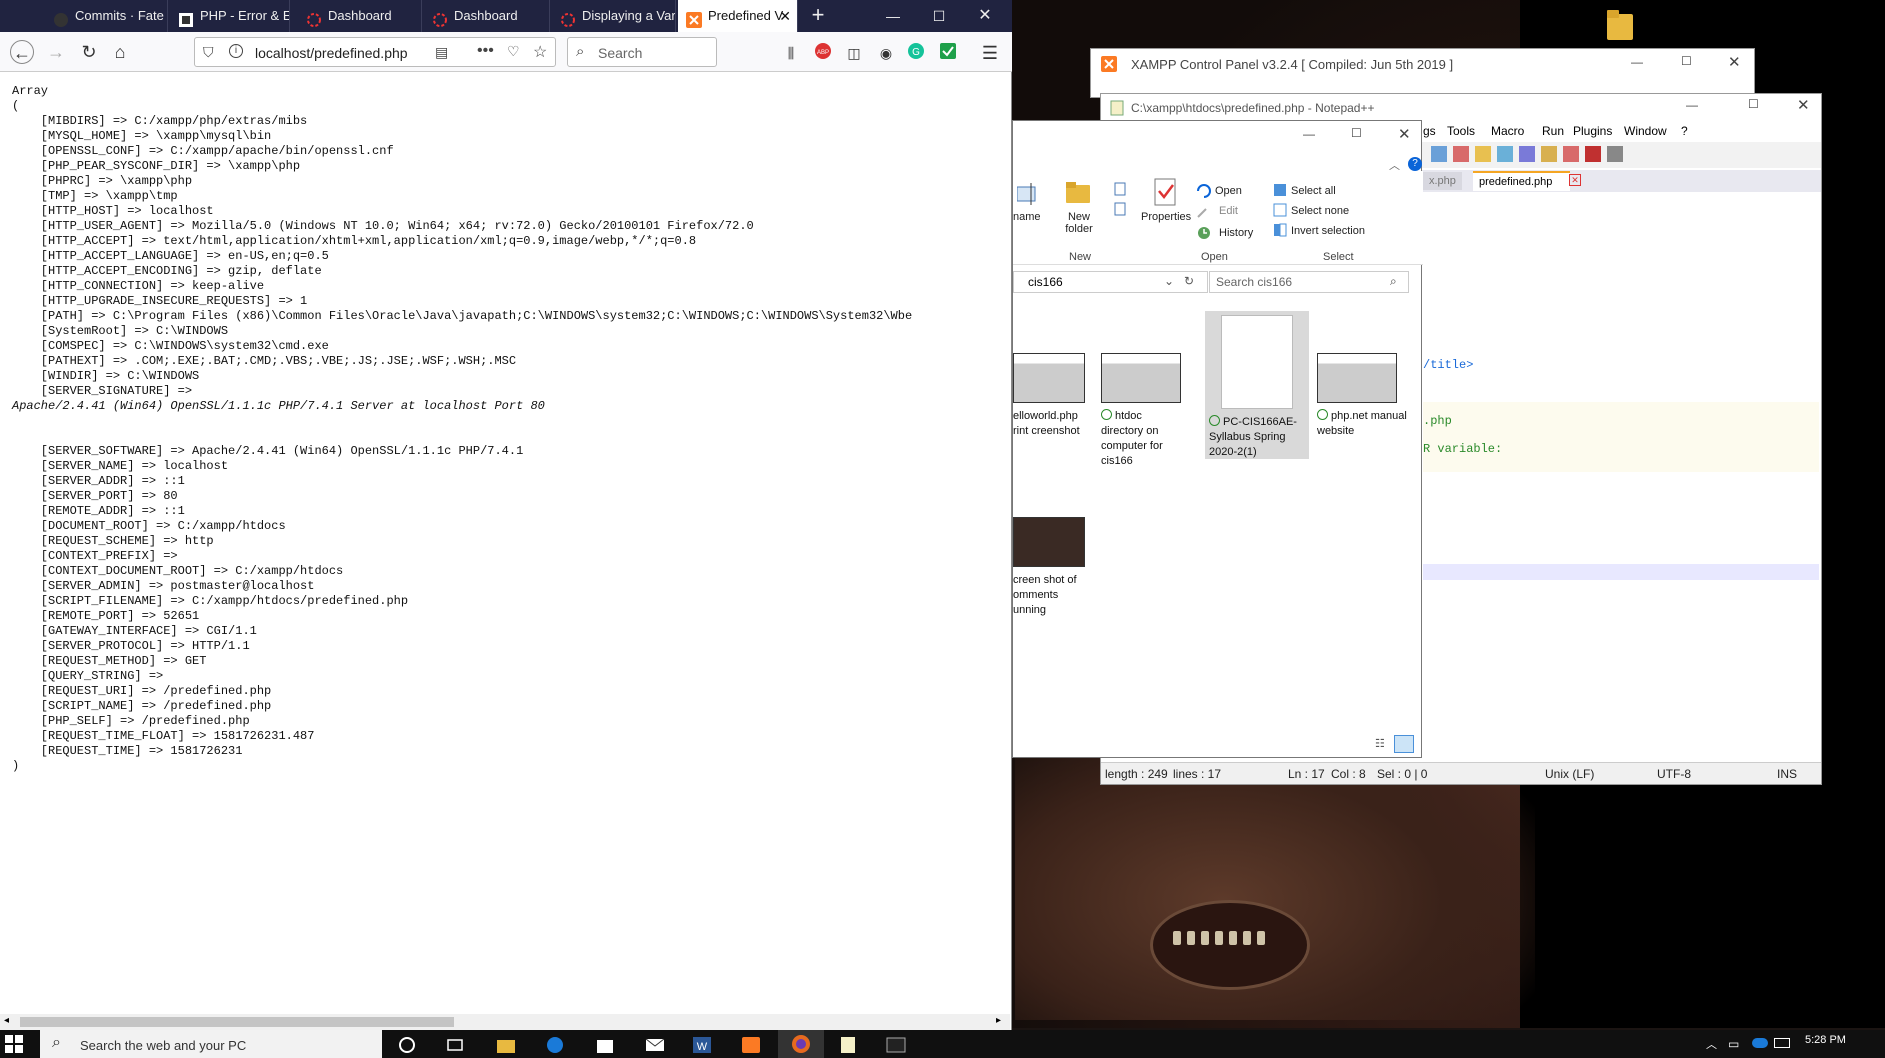 This screenshot has height=1058, width=1885. Describe the element at coordinates (1166, 192) in the screenshot. I see `properties-icon` at that location.